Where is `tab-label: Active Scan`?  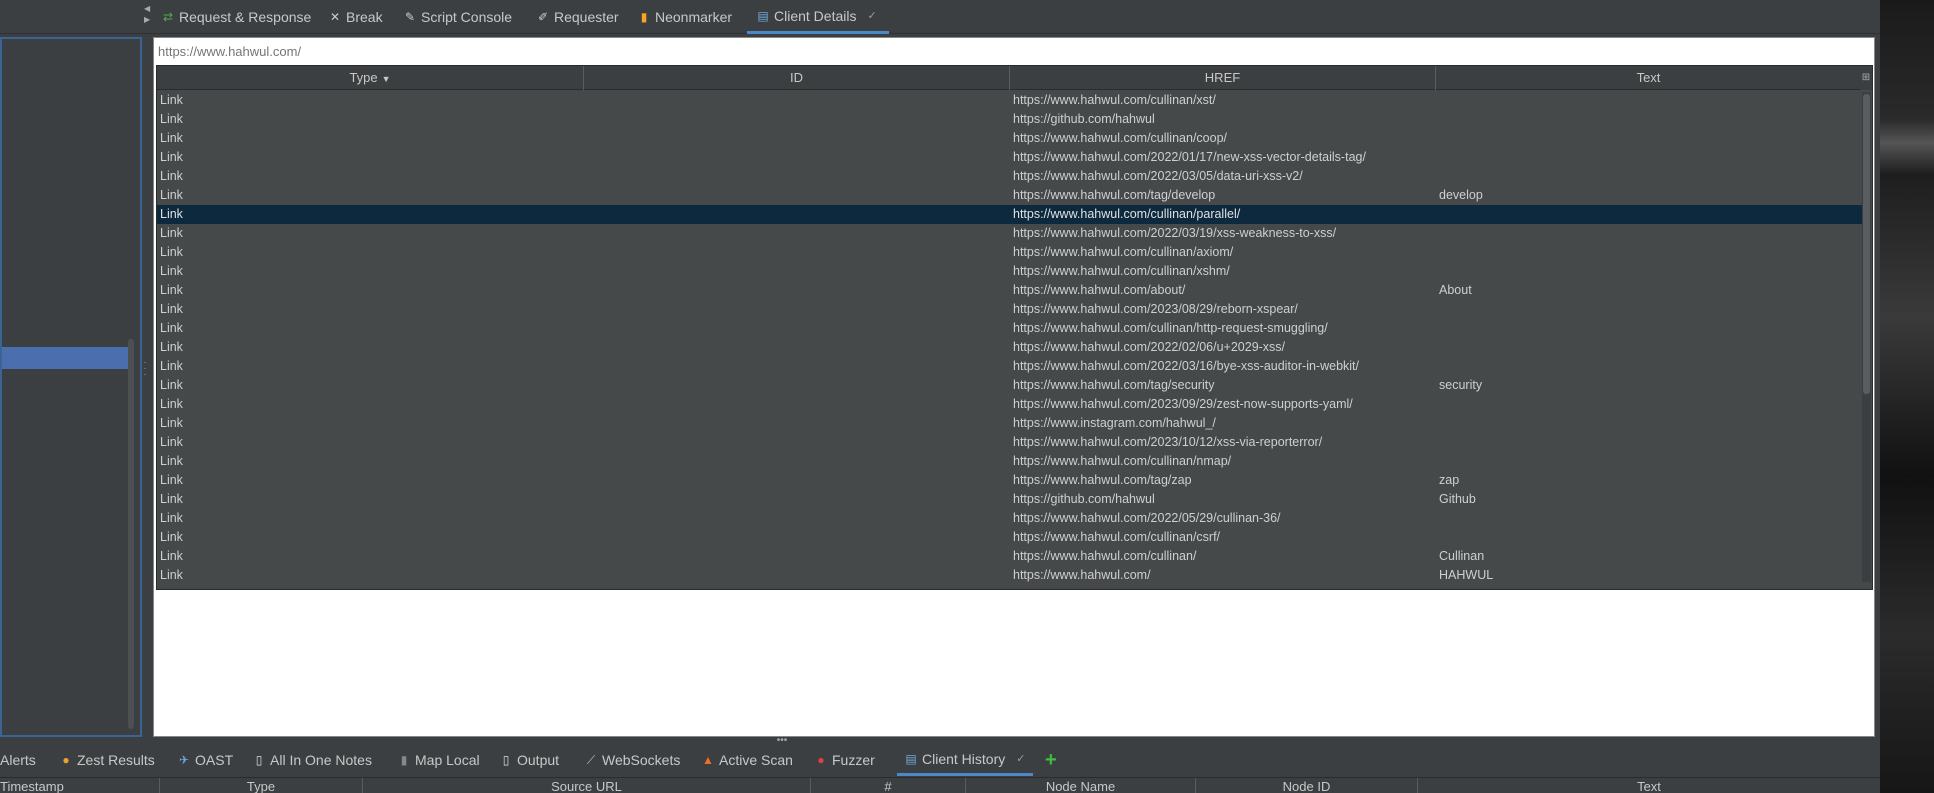 tab-label: Active Scan is located at coordinates (756, 760).